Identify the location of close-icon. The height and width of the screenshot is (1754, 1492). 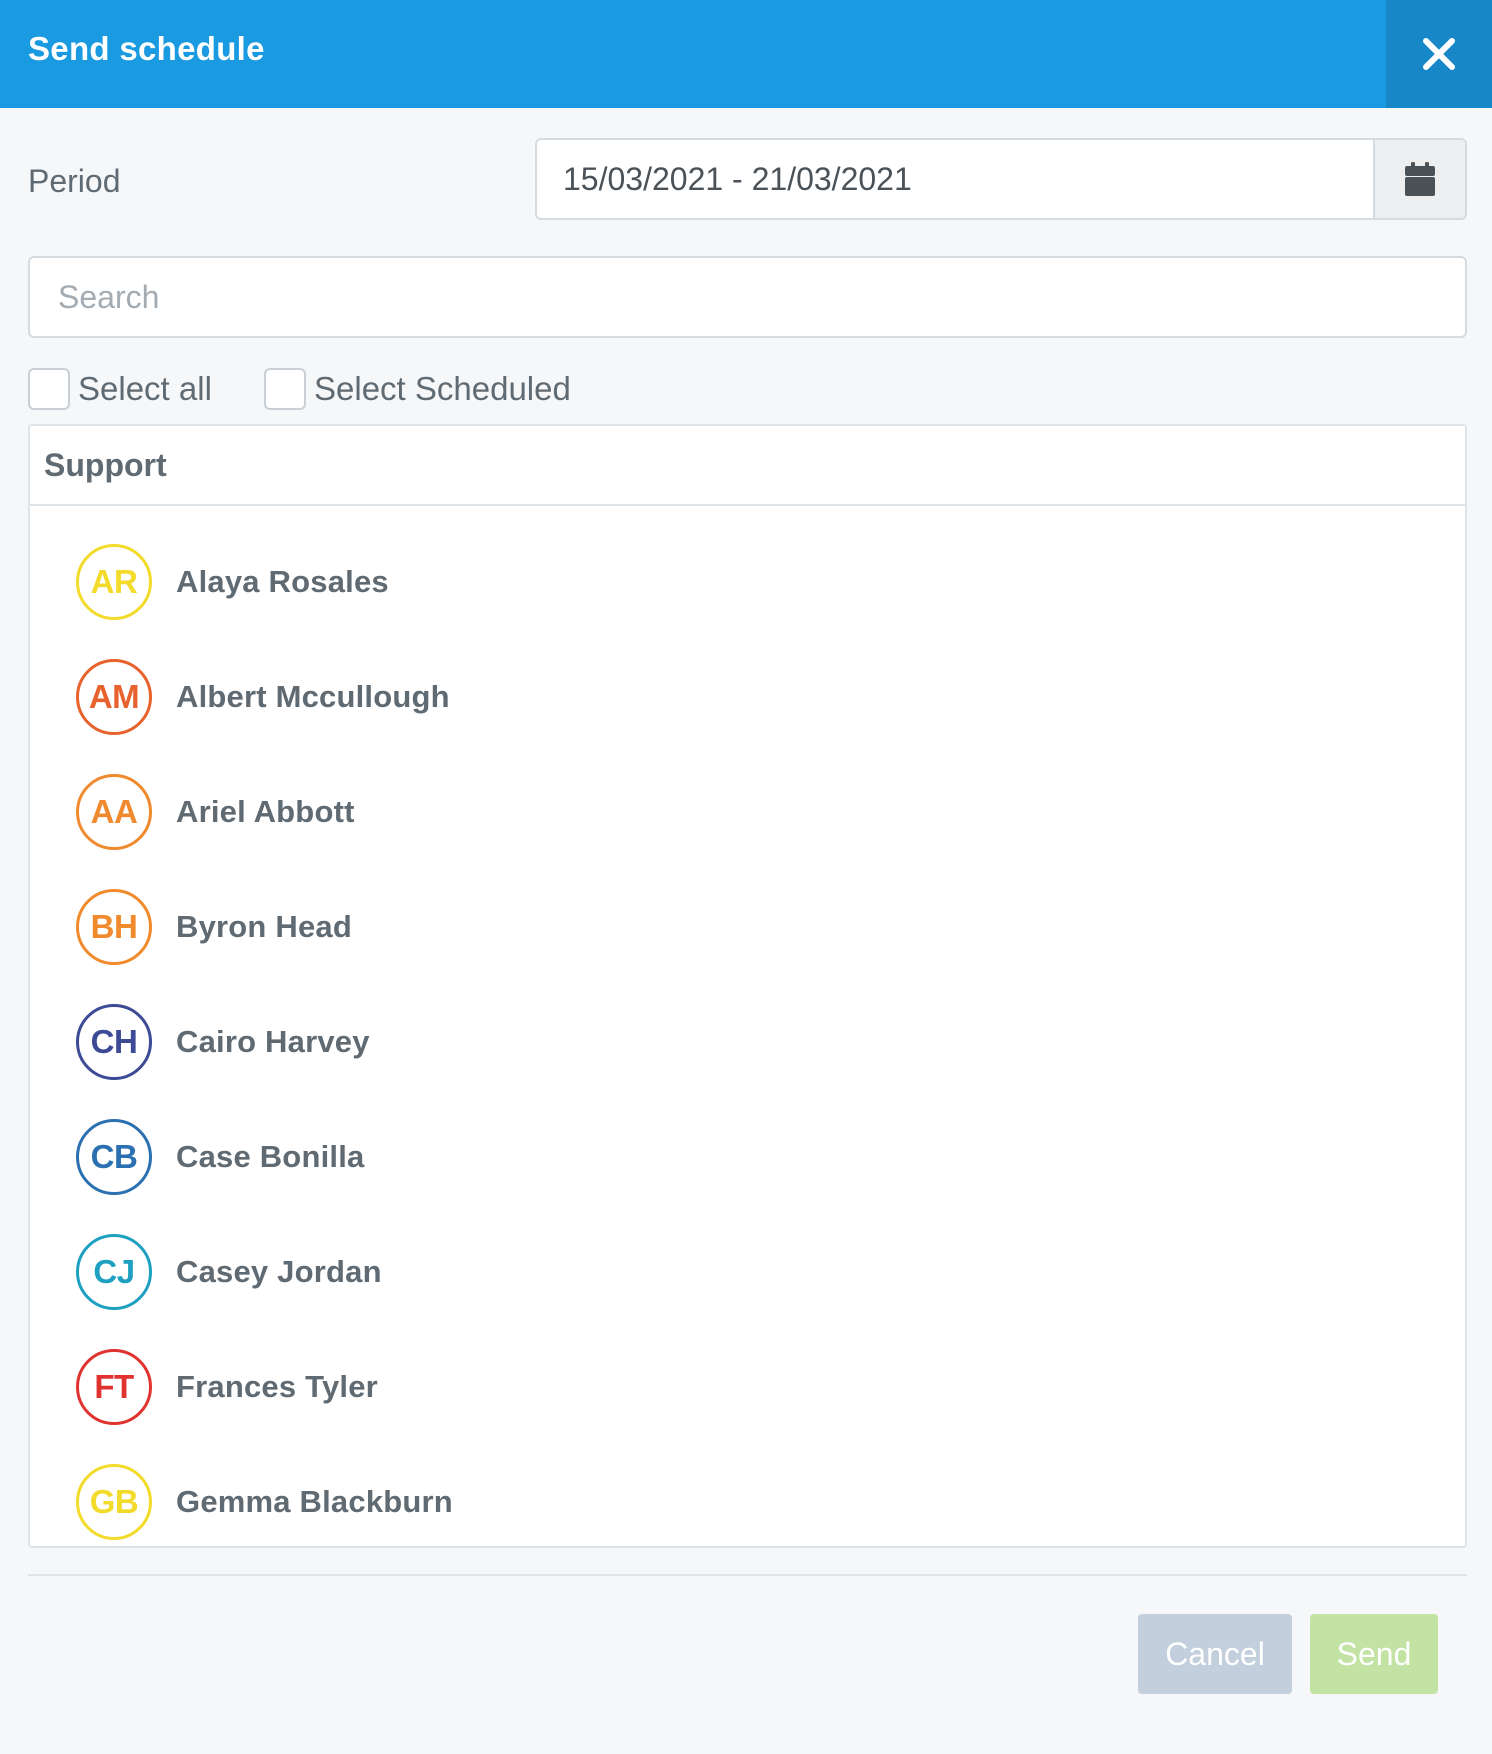
(1439, 54).